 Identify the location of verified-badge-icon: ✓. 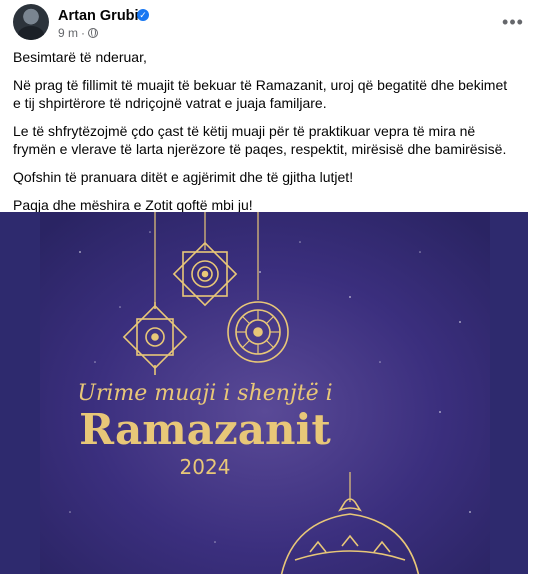
(143, 15).